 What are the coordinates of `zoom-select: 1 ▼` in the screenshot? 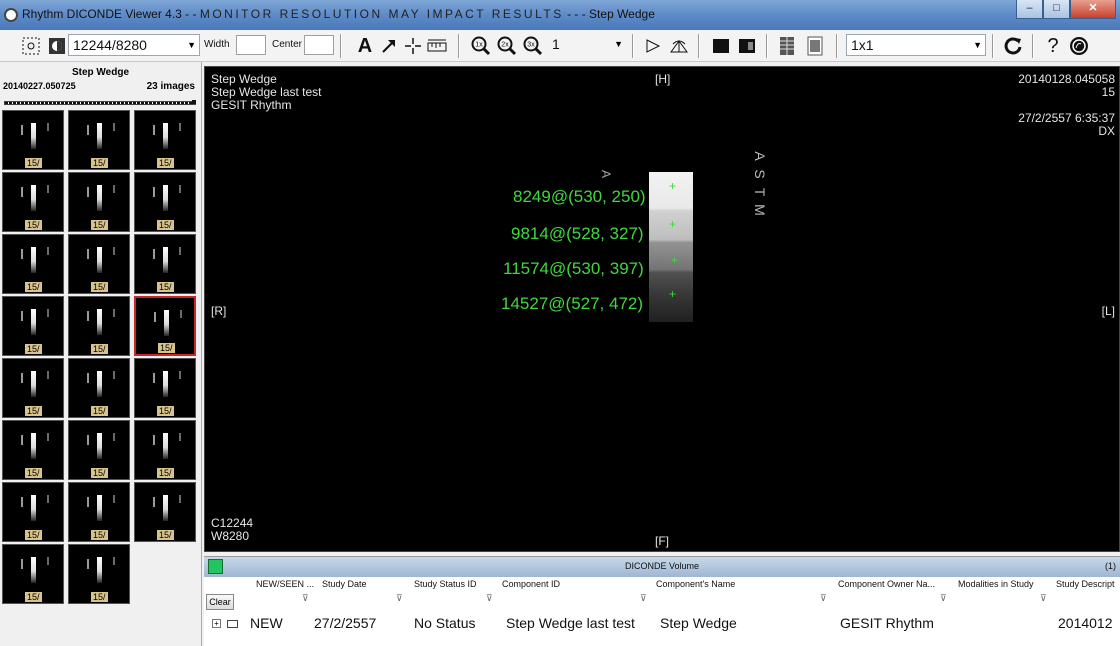 It's located at (587, 45).